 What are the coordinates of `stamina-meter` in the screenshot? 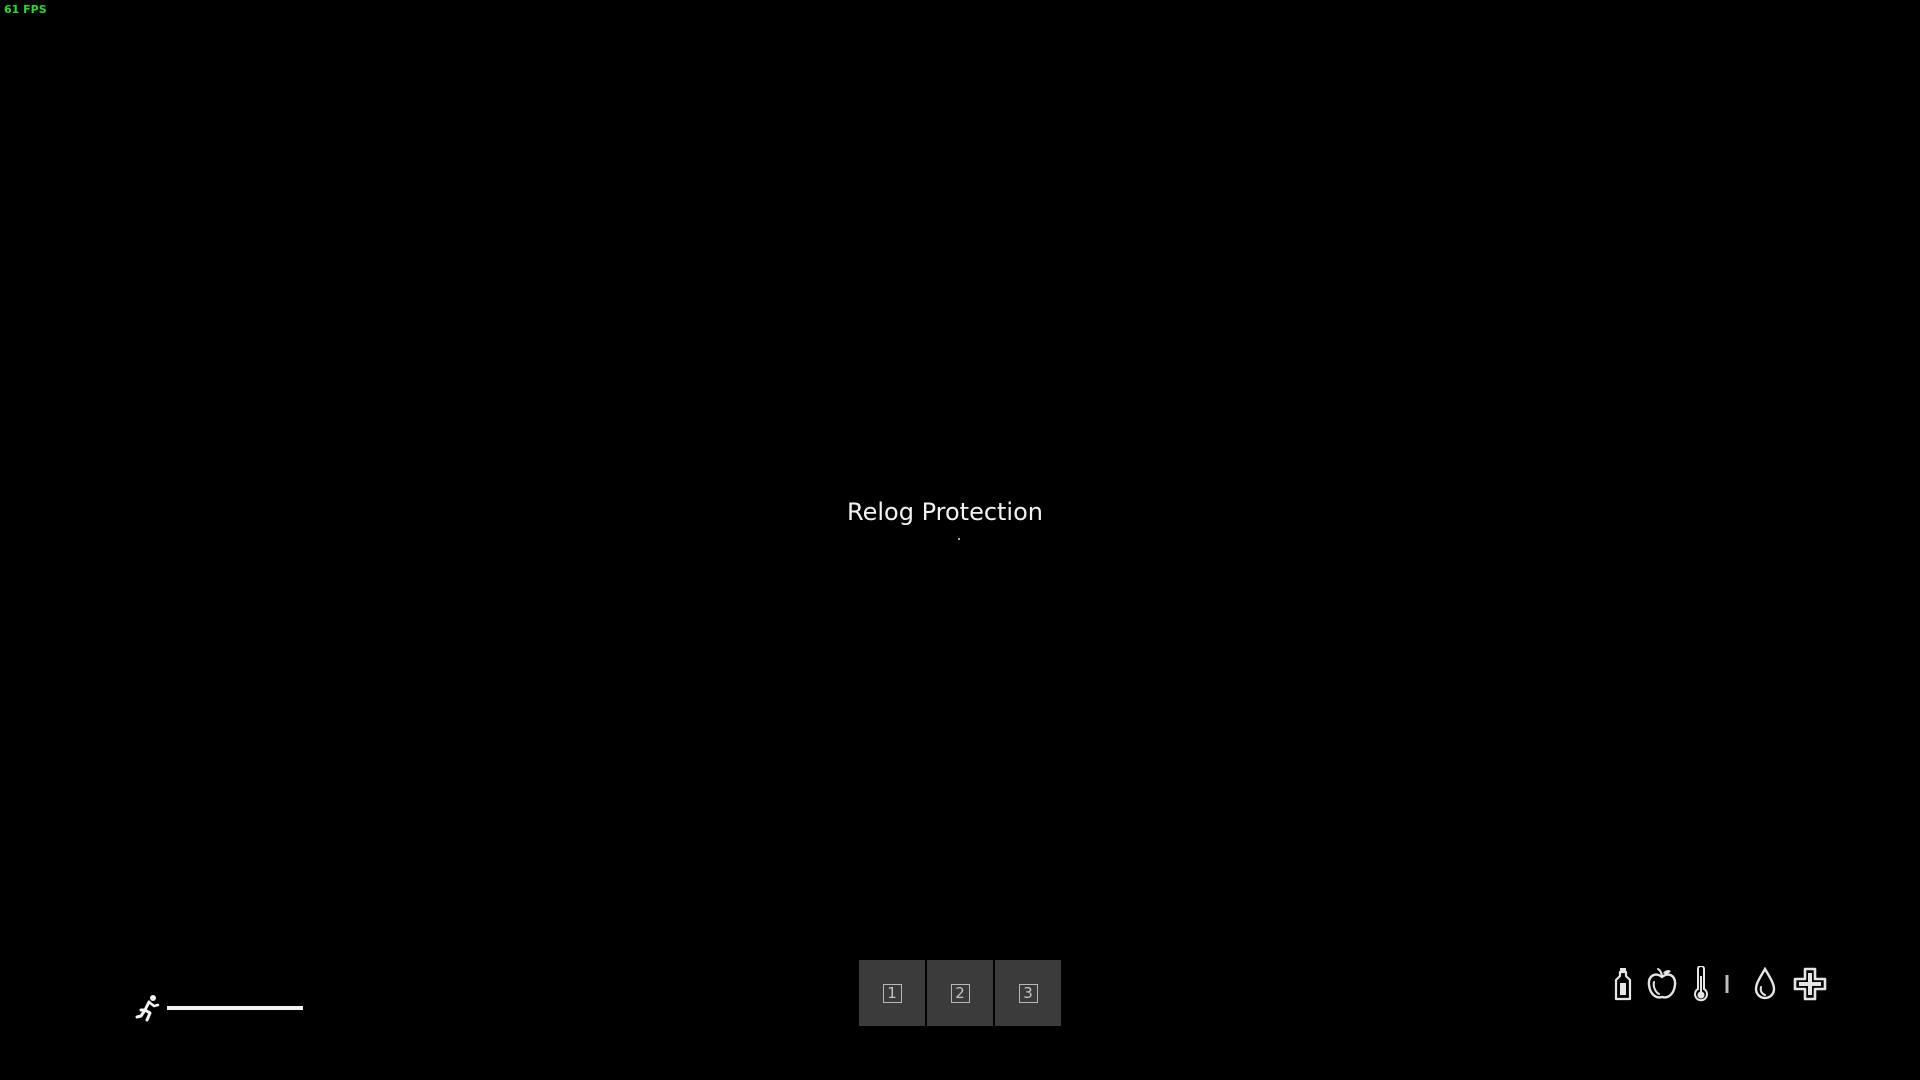 It's located at (218, 1008).